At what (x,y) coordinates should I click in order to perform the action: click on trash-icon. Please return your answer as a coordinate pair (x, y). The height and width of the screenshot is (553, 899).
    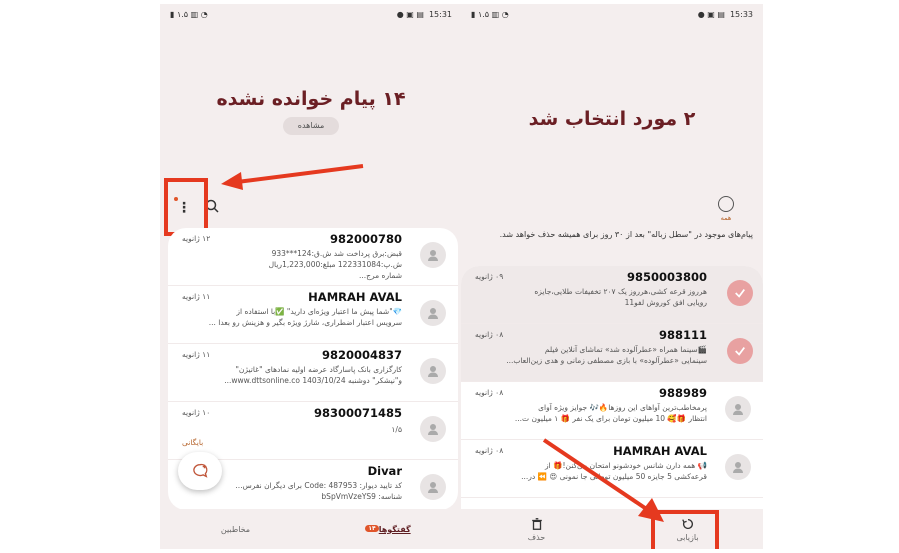
    Looking at the image, I should click on (536, 523).